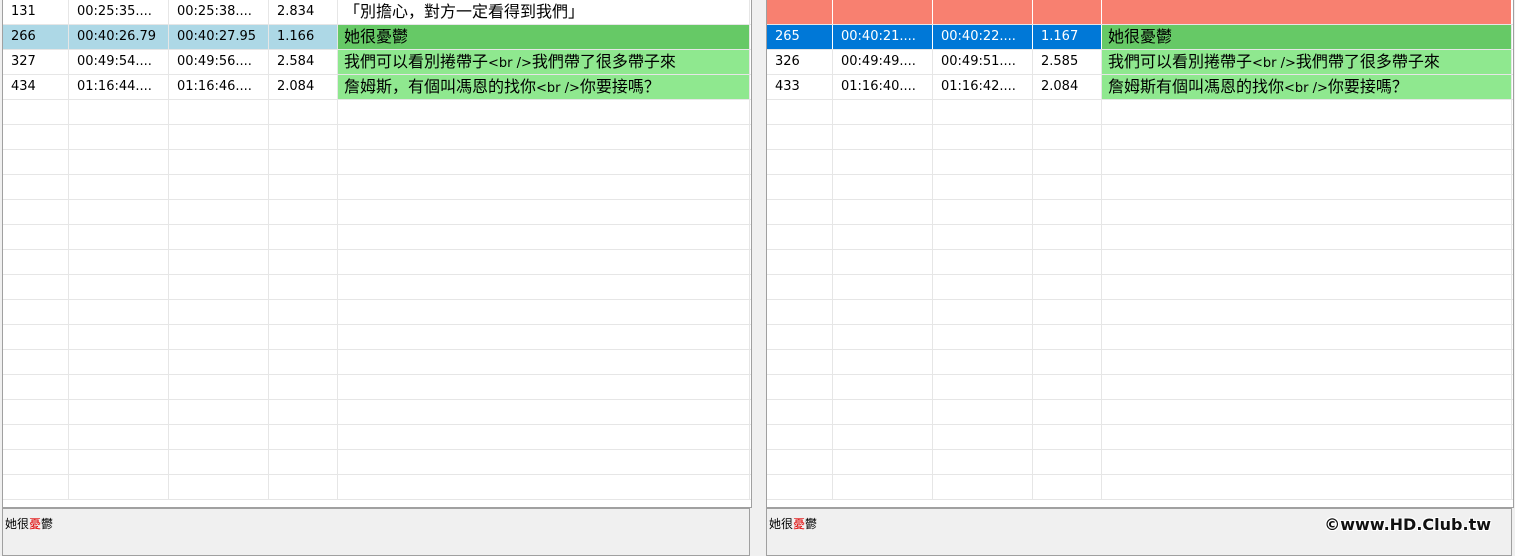 Image resolution: width=1515 pixels, height=556 pixels. I want to click on cell-num: 266, so click(36, 37).